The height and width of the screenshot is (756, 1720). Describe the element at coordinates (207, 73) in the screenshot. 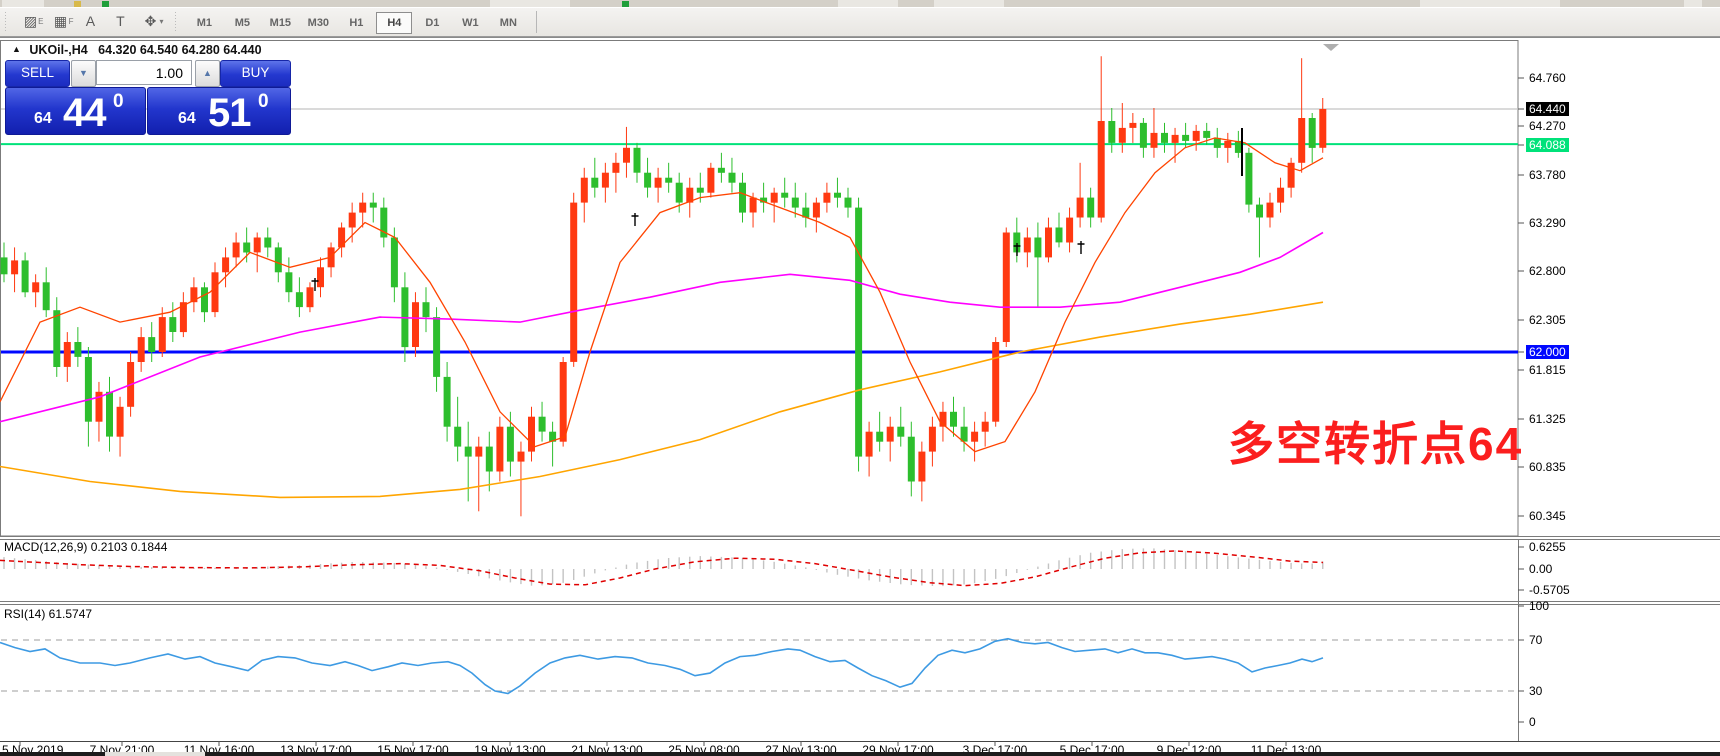

I see `volume-increase-button: ▲` at that location.